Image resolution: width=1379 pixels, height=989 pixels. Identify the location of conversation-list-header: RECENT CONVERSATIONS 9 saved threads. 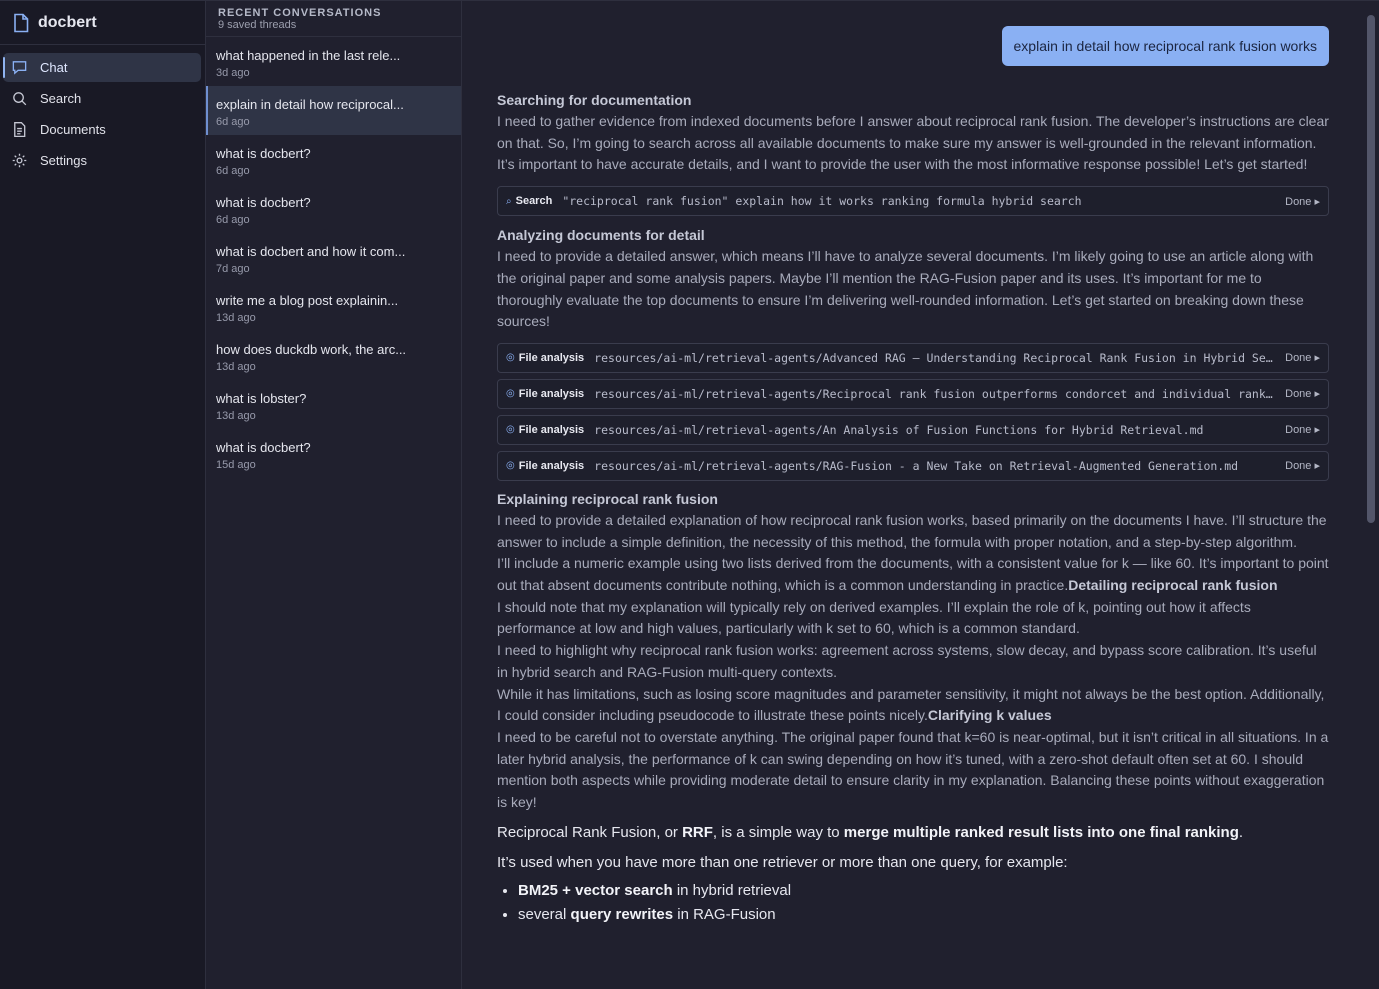
(333, 19).